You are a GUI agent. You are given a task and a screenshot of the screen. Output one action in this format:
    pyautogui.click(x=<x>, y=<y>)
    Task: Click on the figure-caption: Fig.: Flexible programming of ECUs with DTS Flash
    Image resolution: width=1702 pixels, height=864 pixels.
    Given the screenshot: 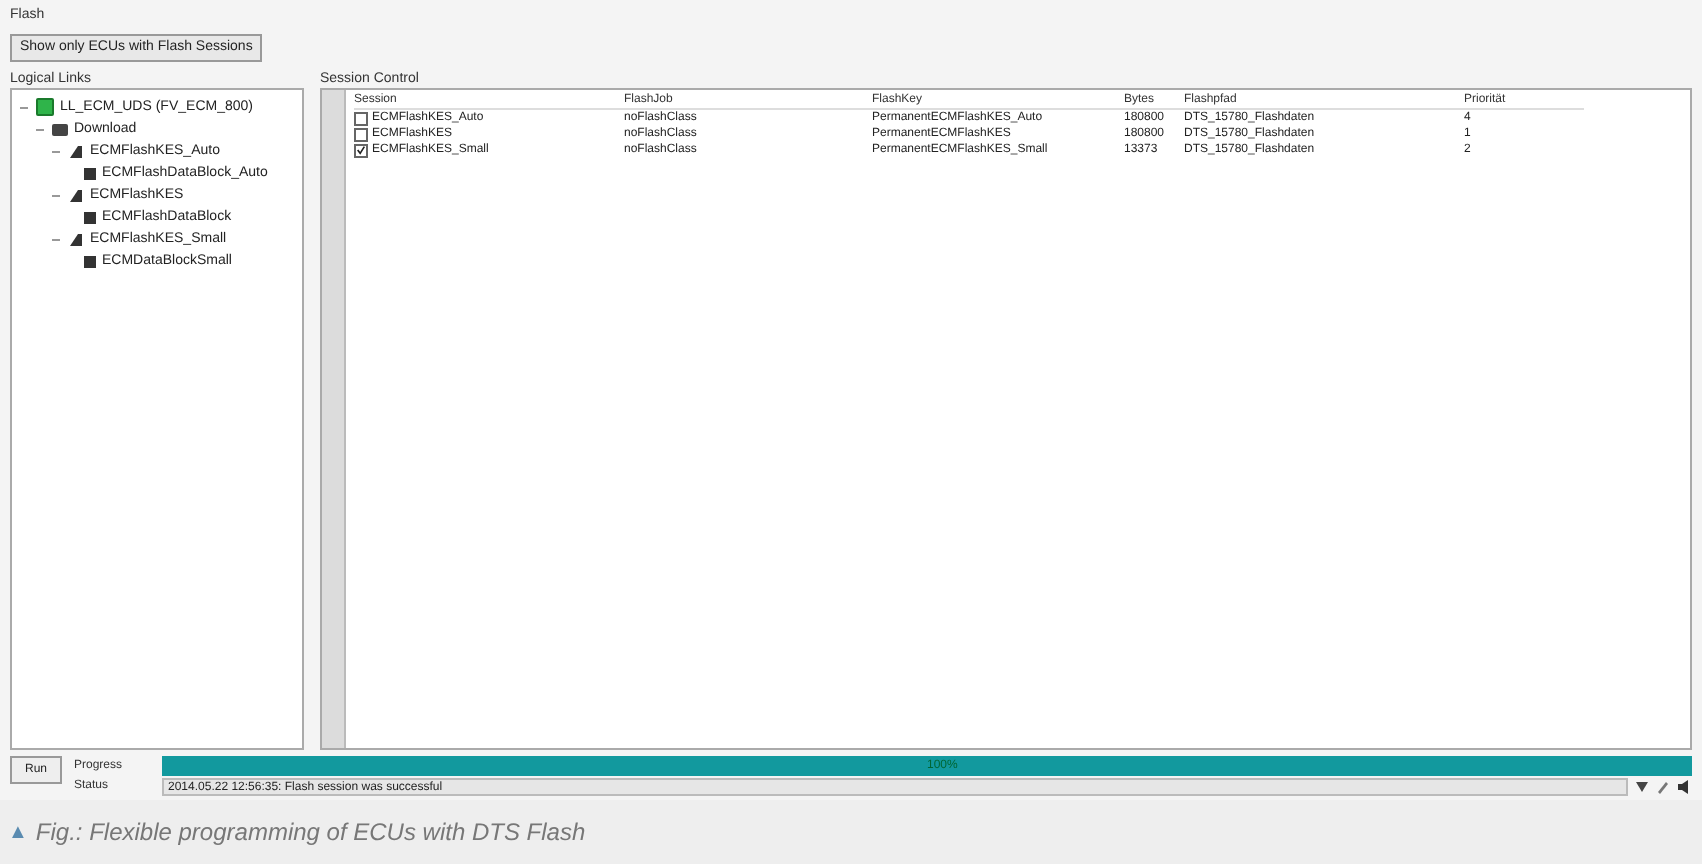 What is the action you would take?
    pyautogui.click(x=310, y=833)
    